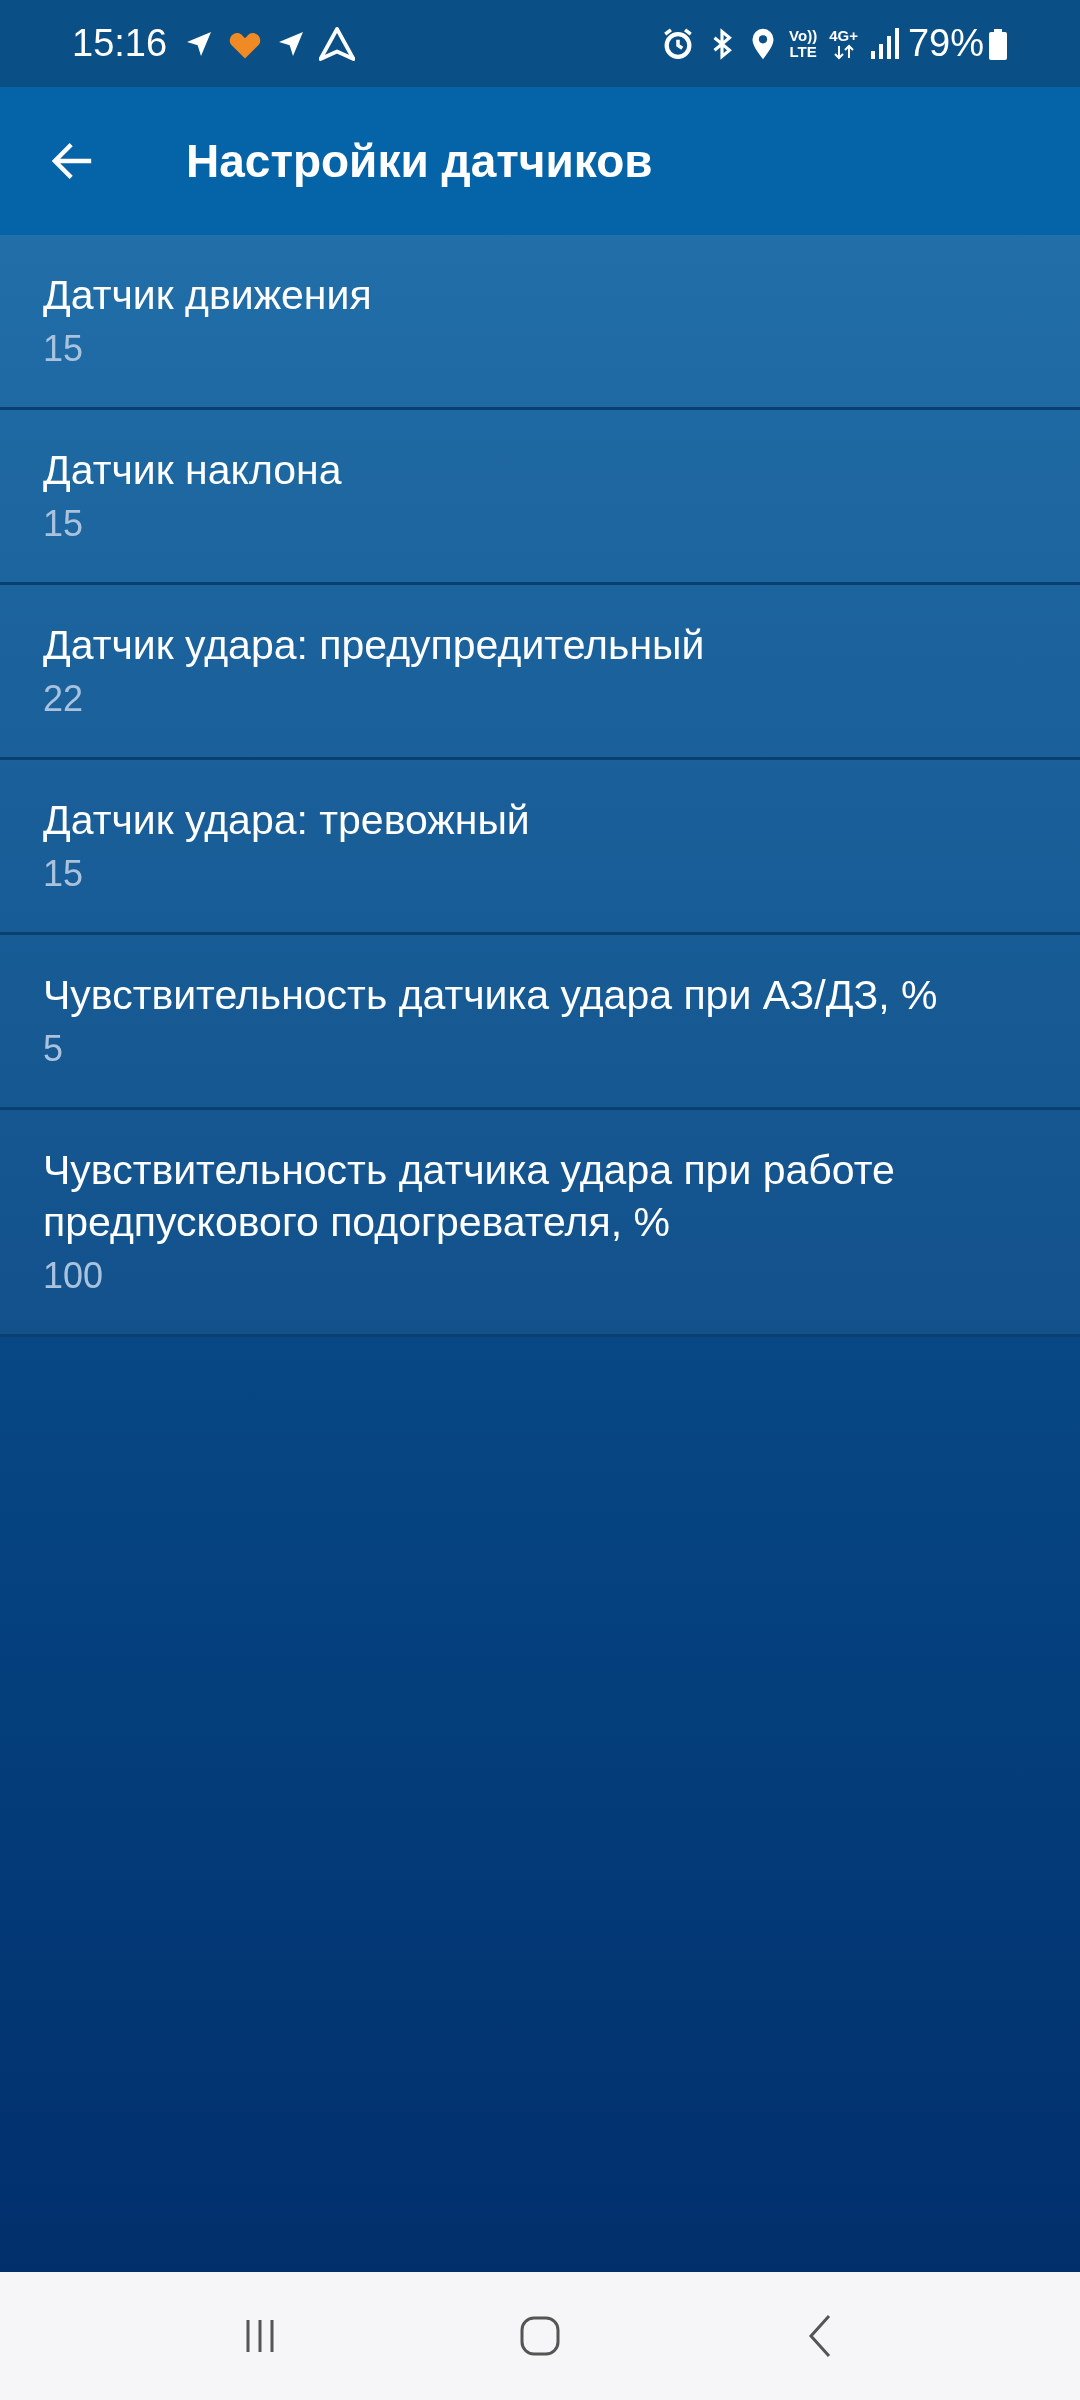 This screenshot has height=2400, width=1080. Describe the element at coordinates (491, 995) in the screenshot. I see `setting-title: Чувствительность датчика удара при АЗ/ДЗ, %` at that location.